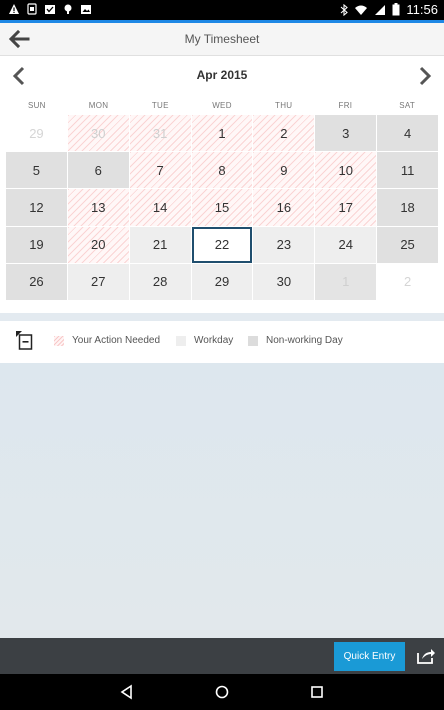 This screenshot has width=444, height=710. I want to click on recents-square-icon, so click(317, 692).